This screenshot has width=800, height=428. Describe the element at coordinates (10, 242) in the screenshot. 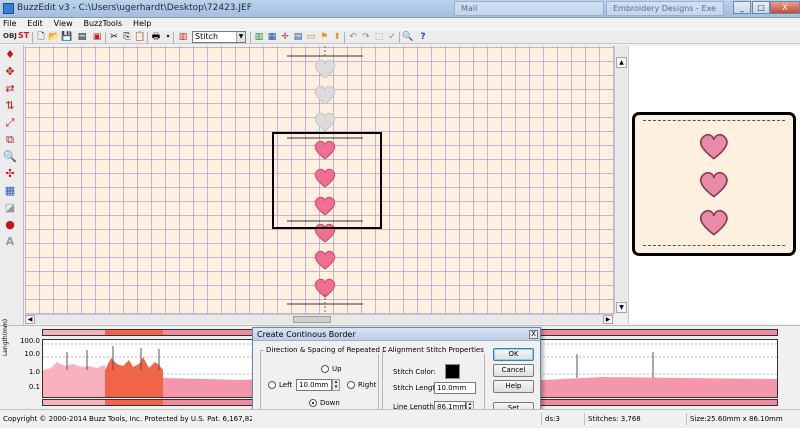

I see `text-tool-icon: A` at that location.